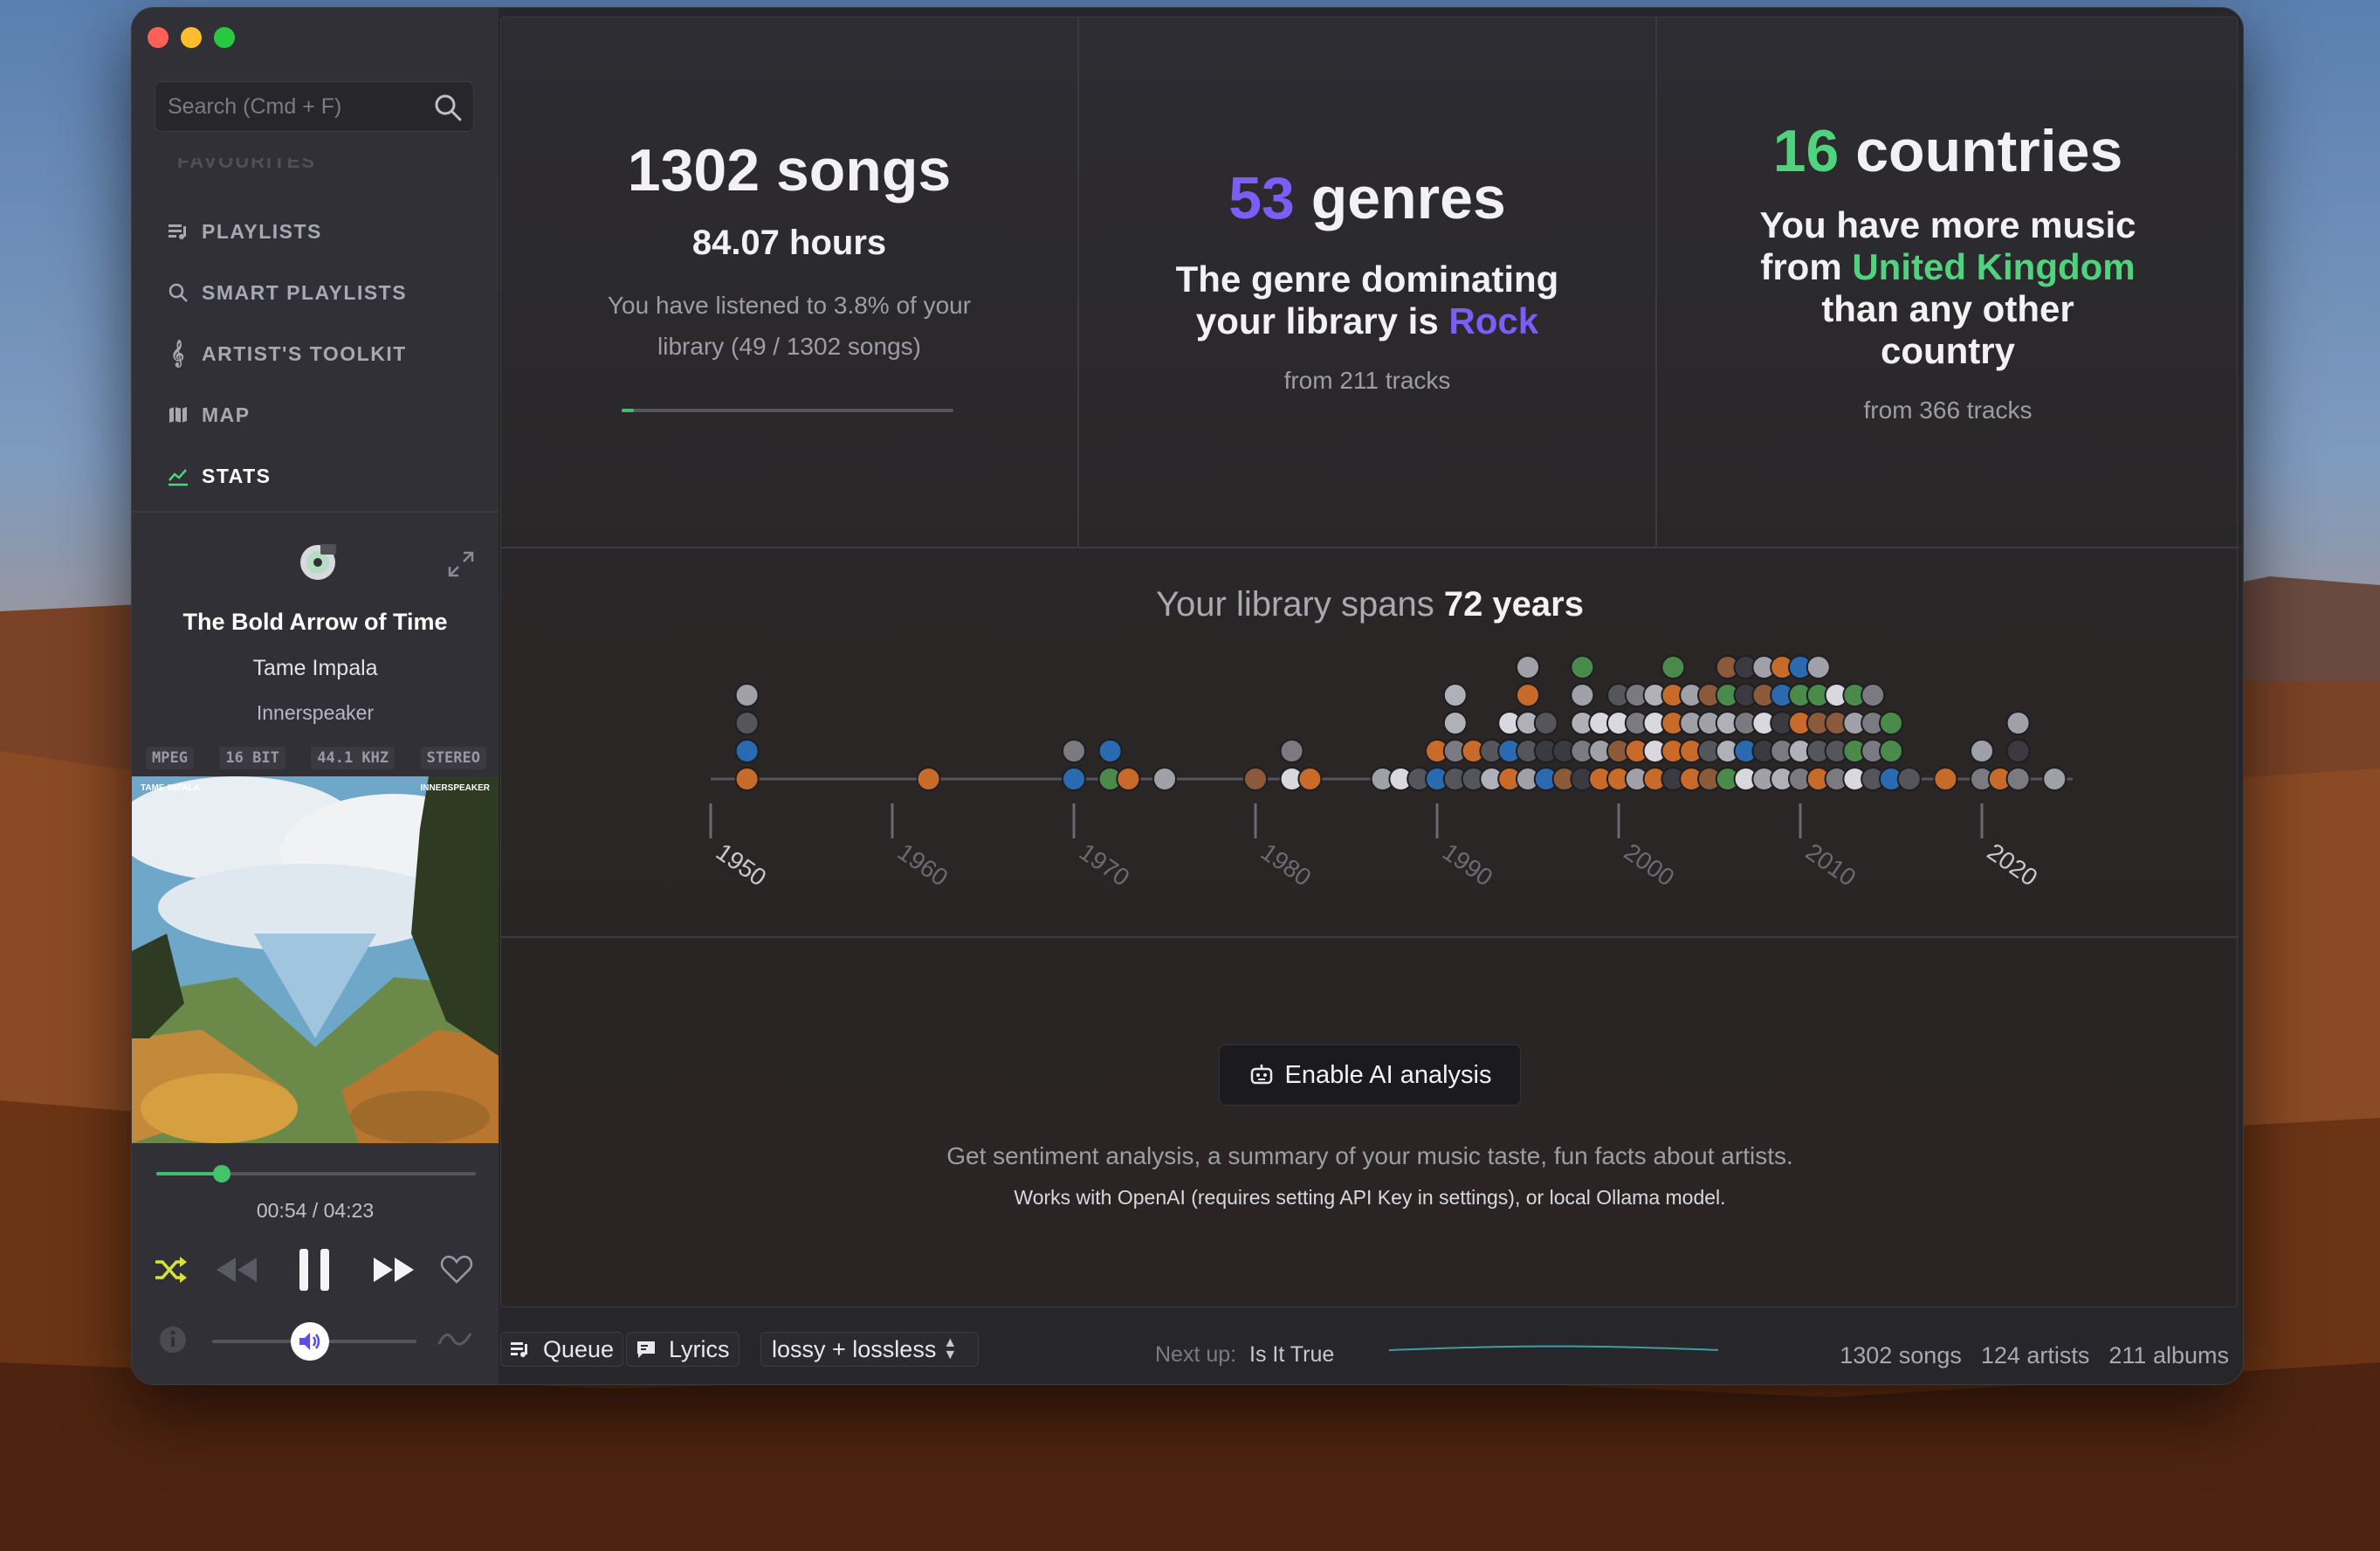  Describe the element at coordinates (158, 38) in the screenshot. I see `close-window-button` at that location.